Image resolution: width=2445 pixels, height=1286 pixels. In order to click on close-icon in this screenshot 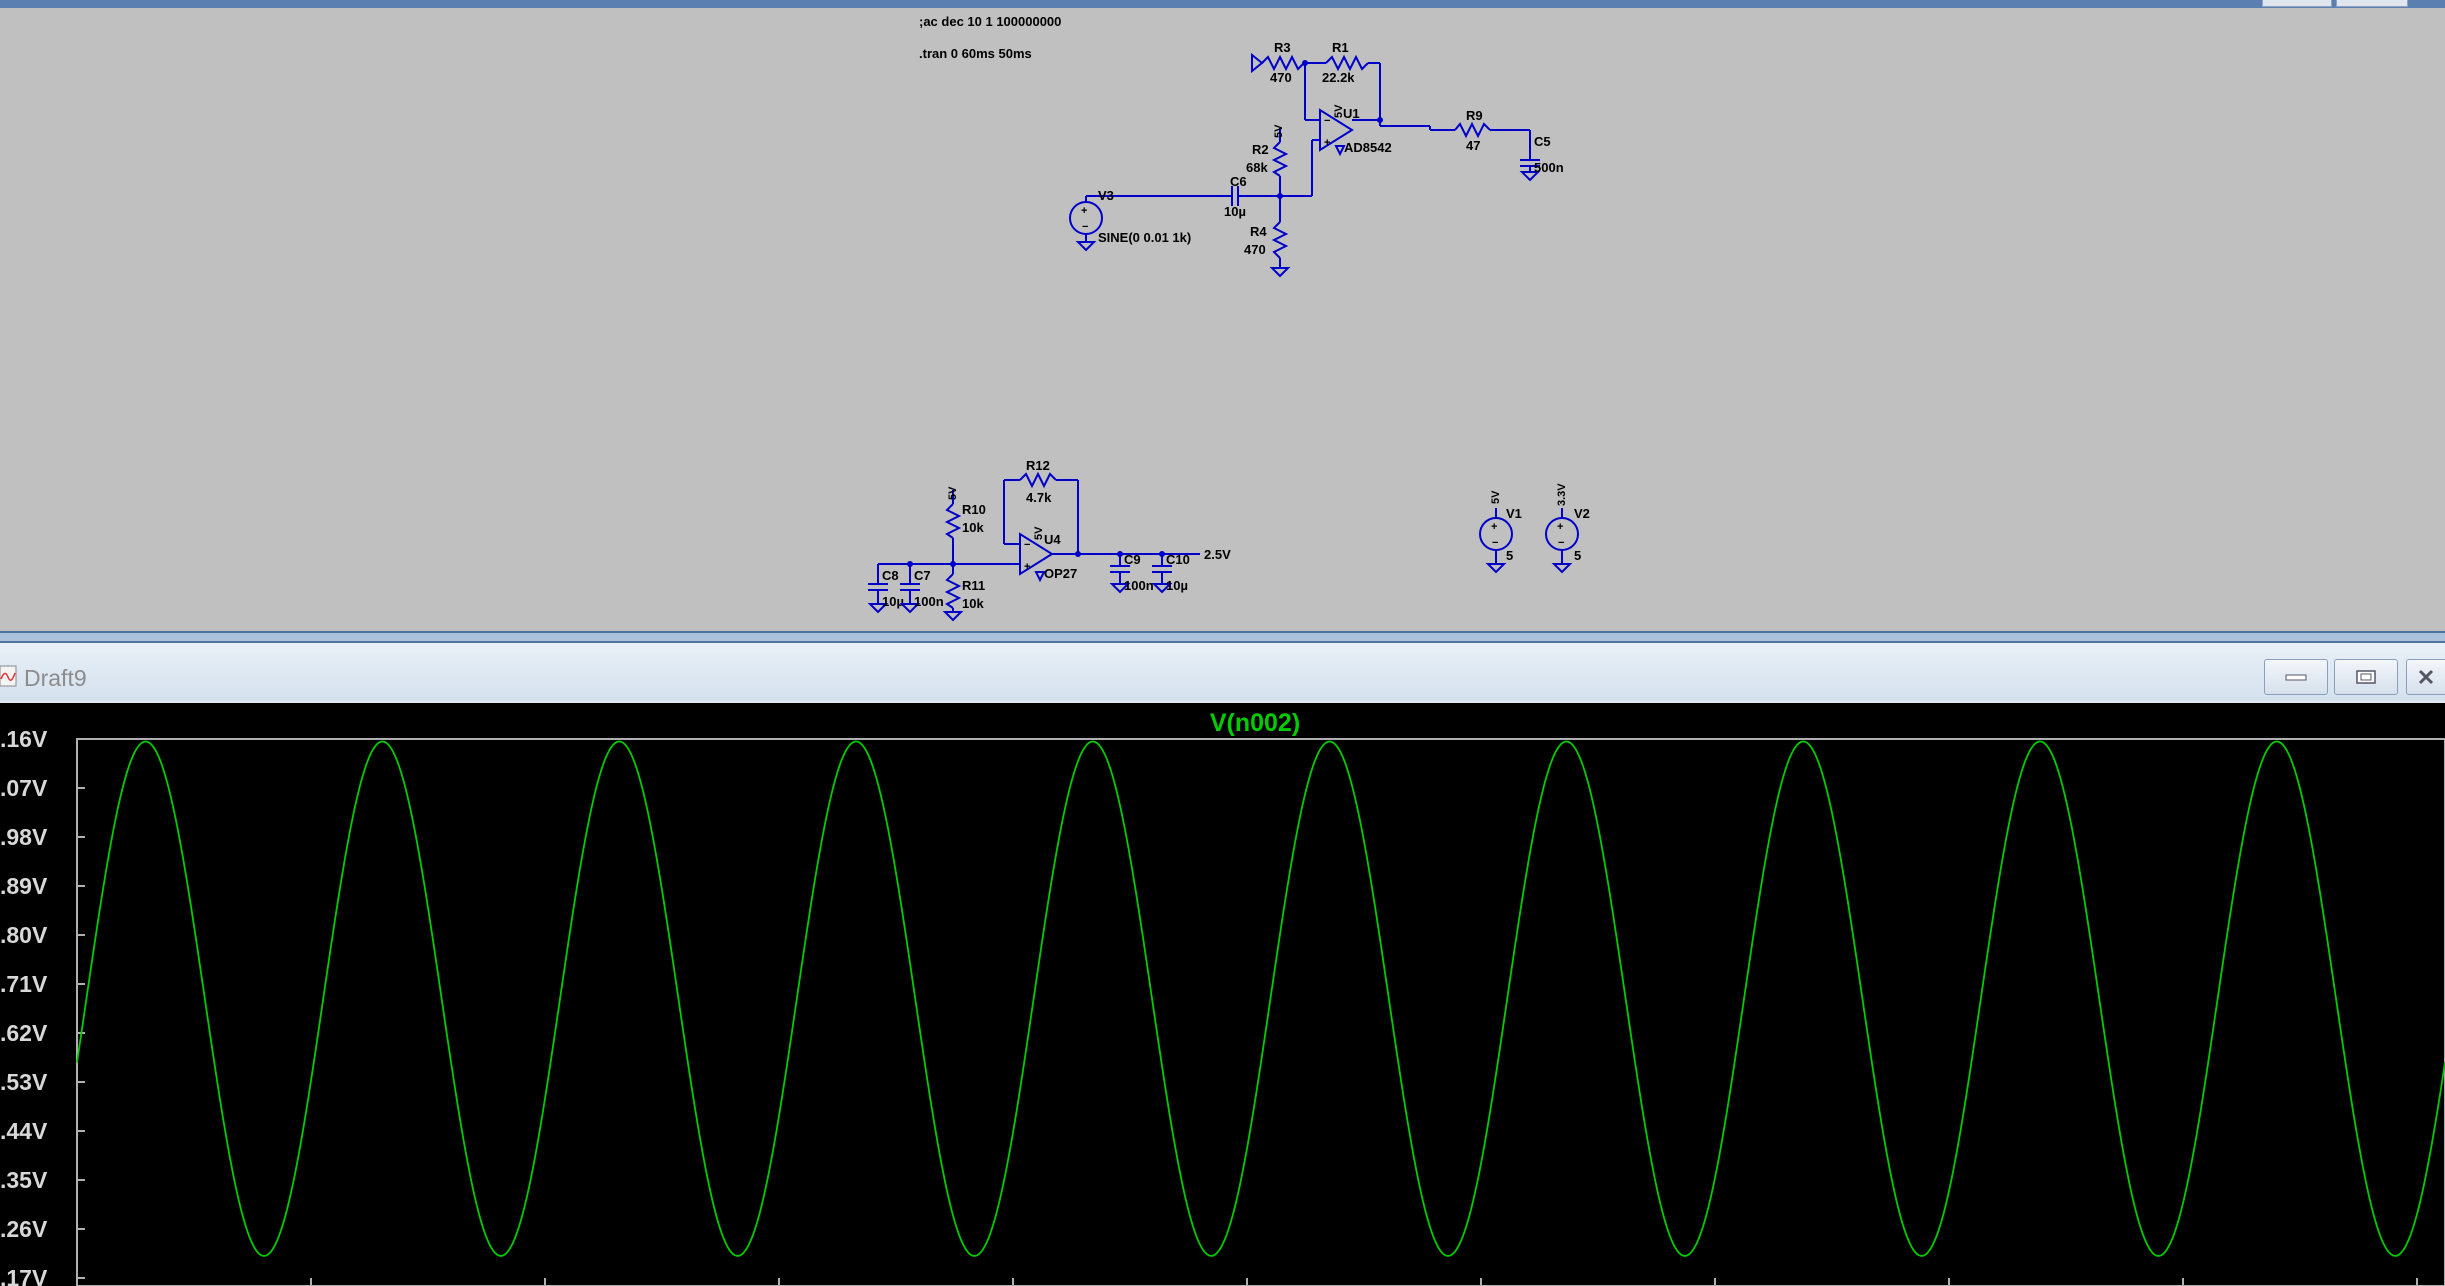, I will do `click(2426, 677)`.